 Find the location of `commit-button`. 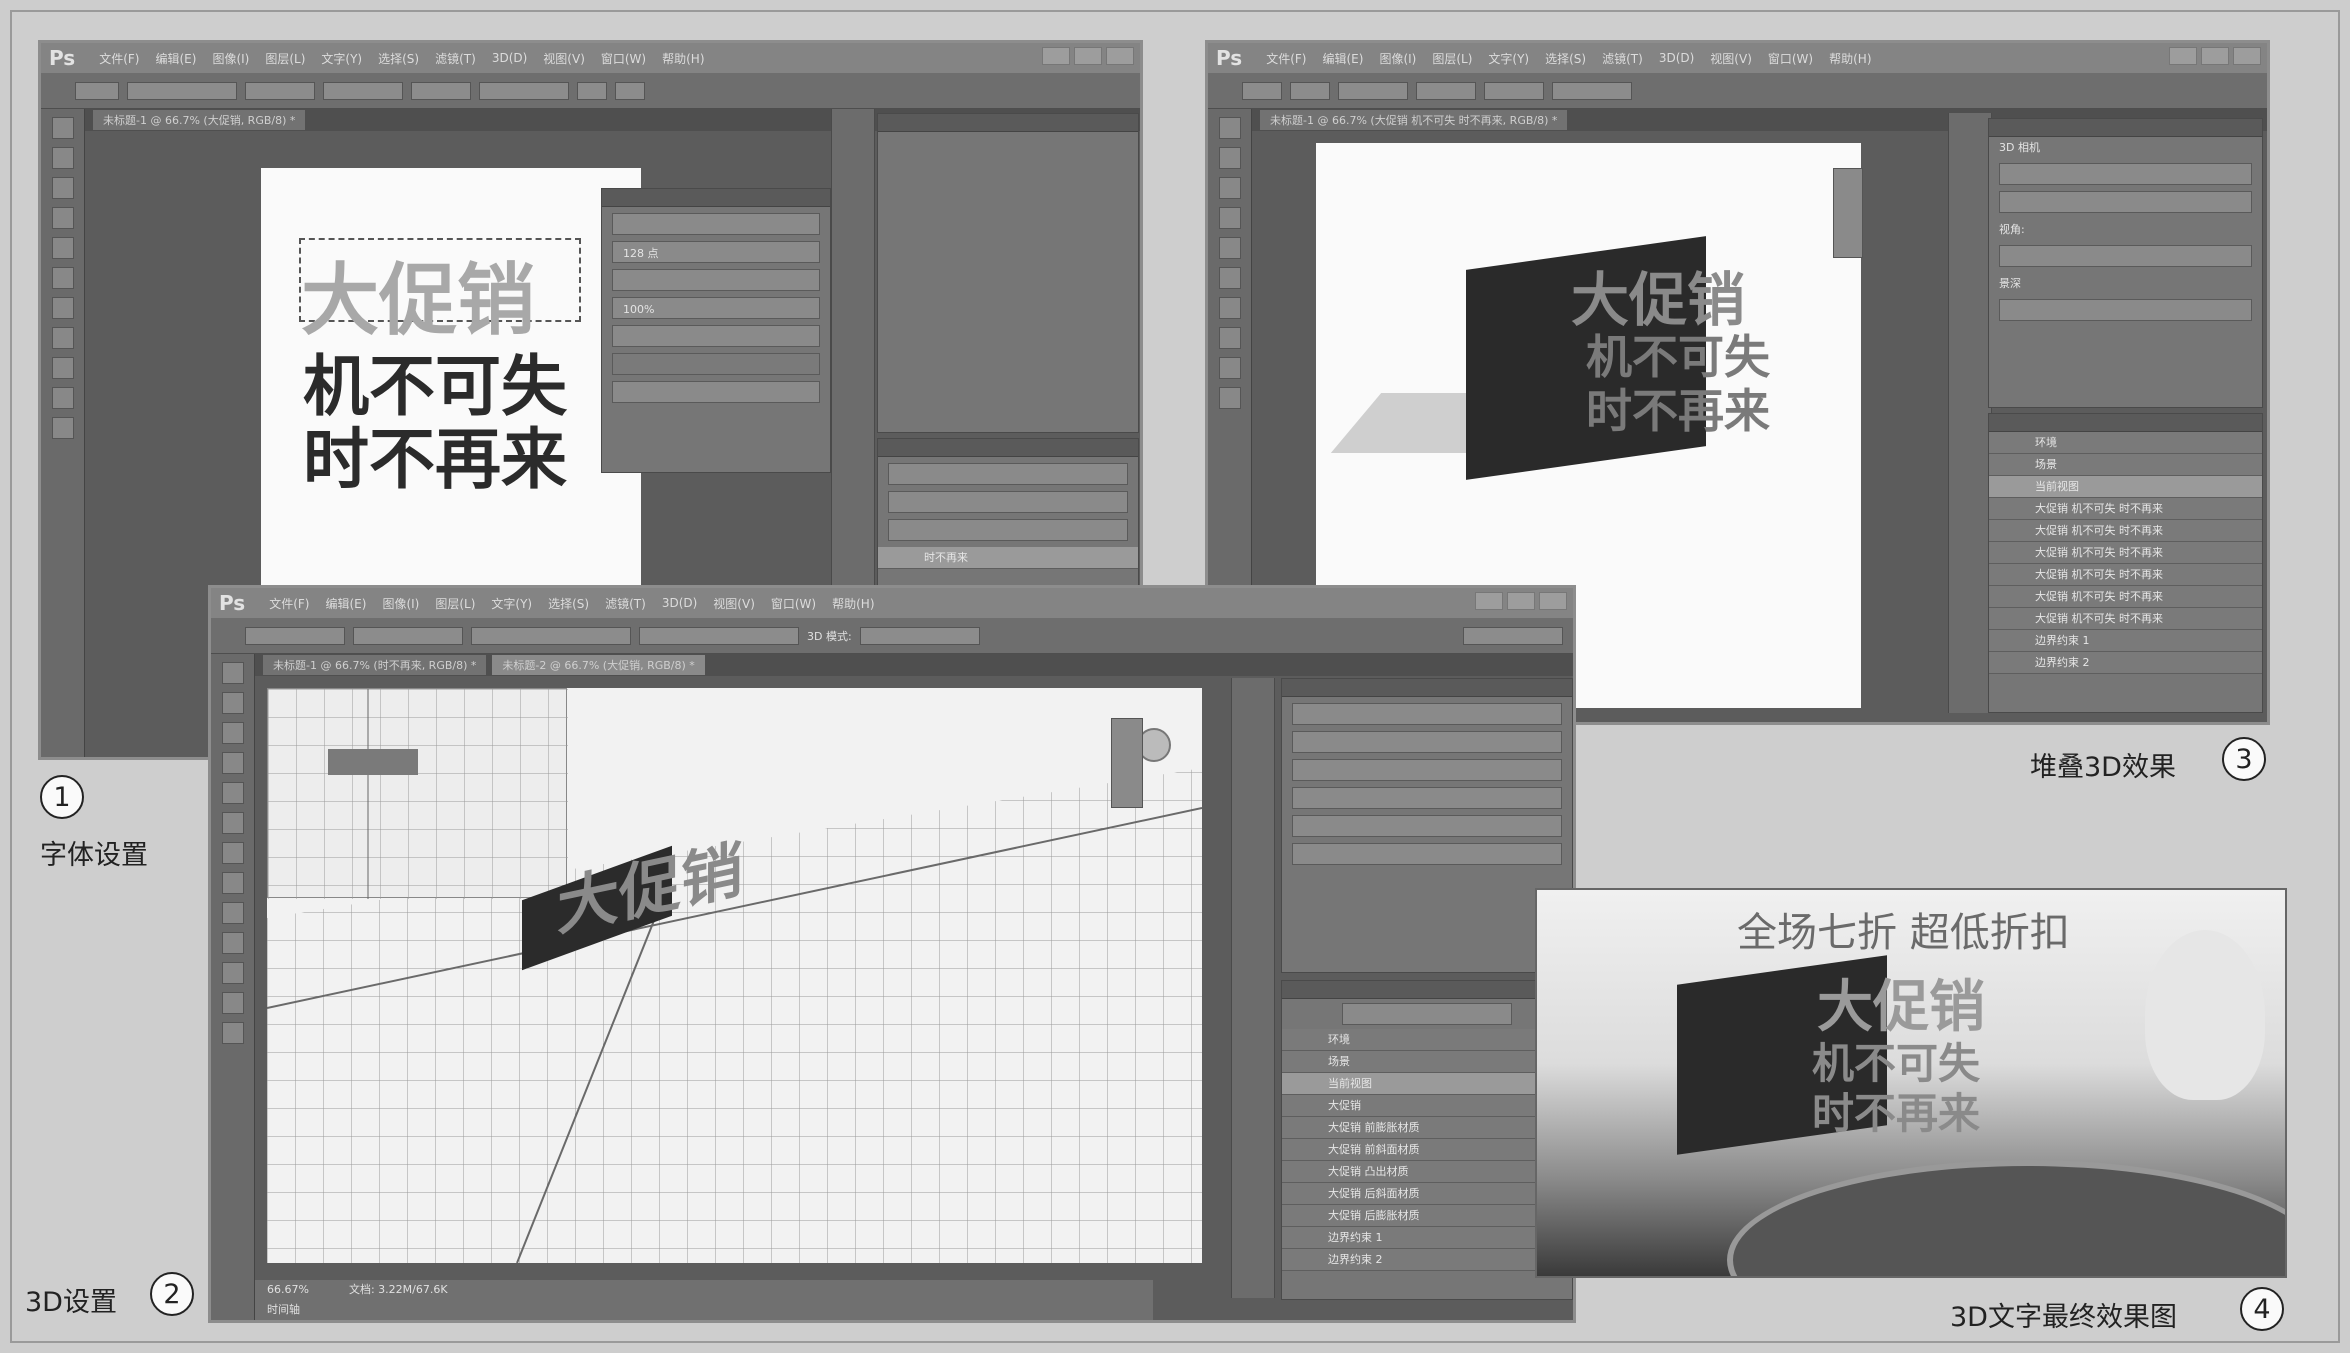

commit-button is located at coordinates (630, 90).